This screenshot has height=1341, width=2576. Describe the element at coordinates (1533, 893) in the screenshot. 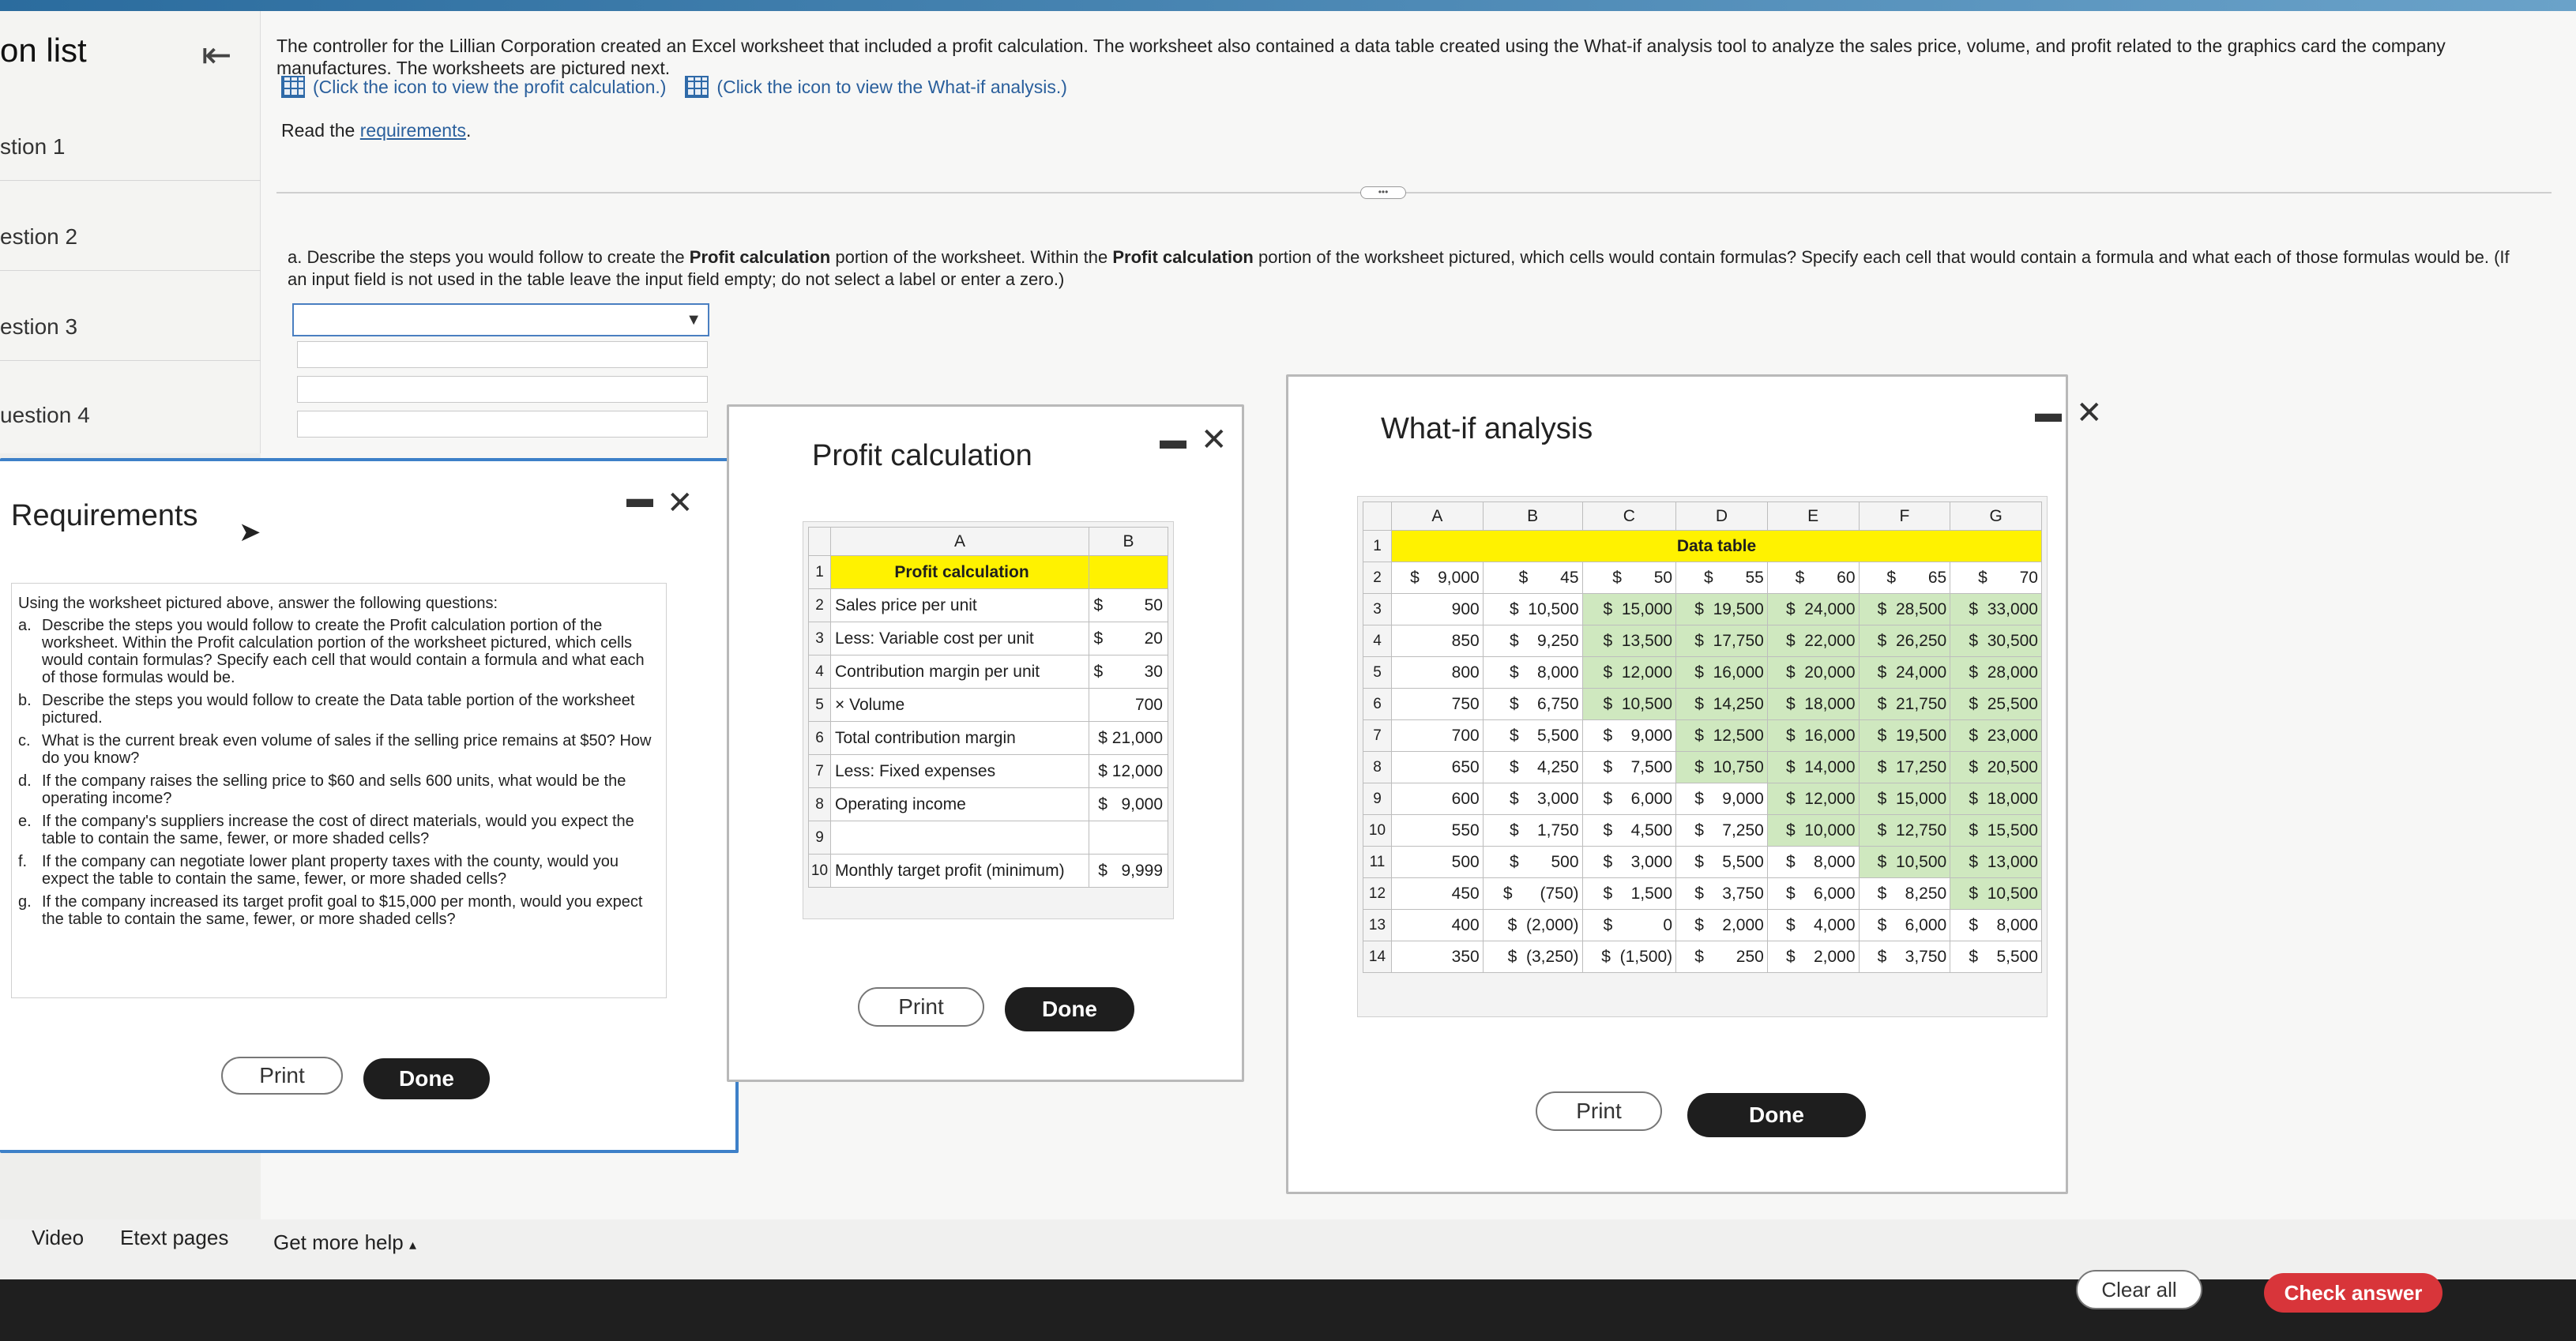

I see `data-cell: $ (750)` at that location.